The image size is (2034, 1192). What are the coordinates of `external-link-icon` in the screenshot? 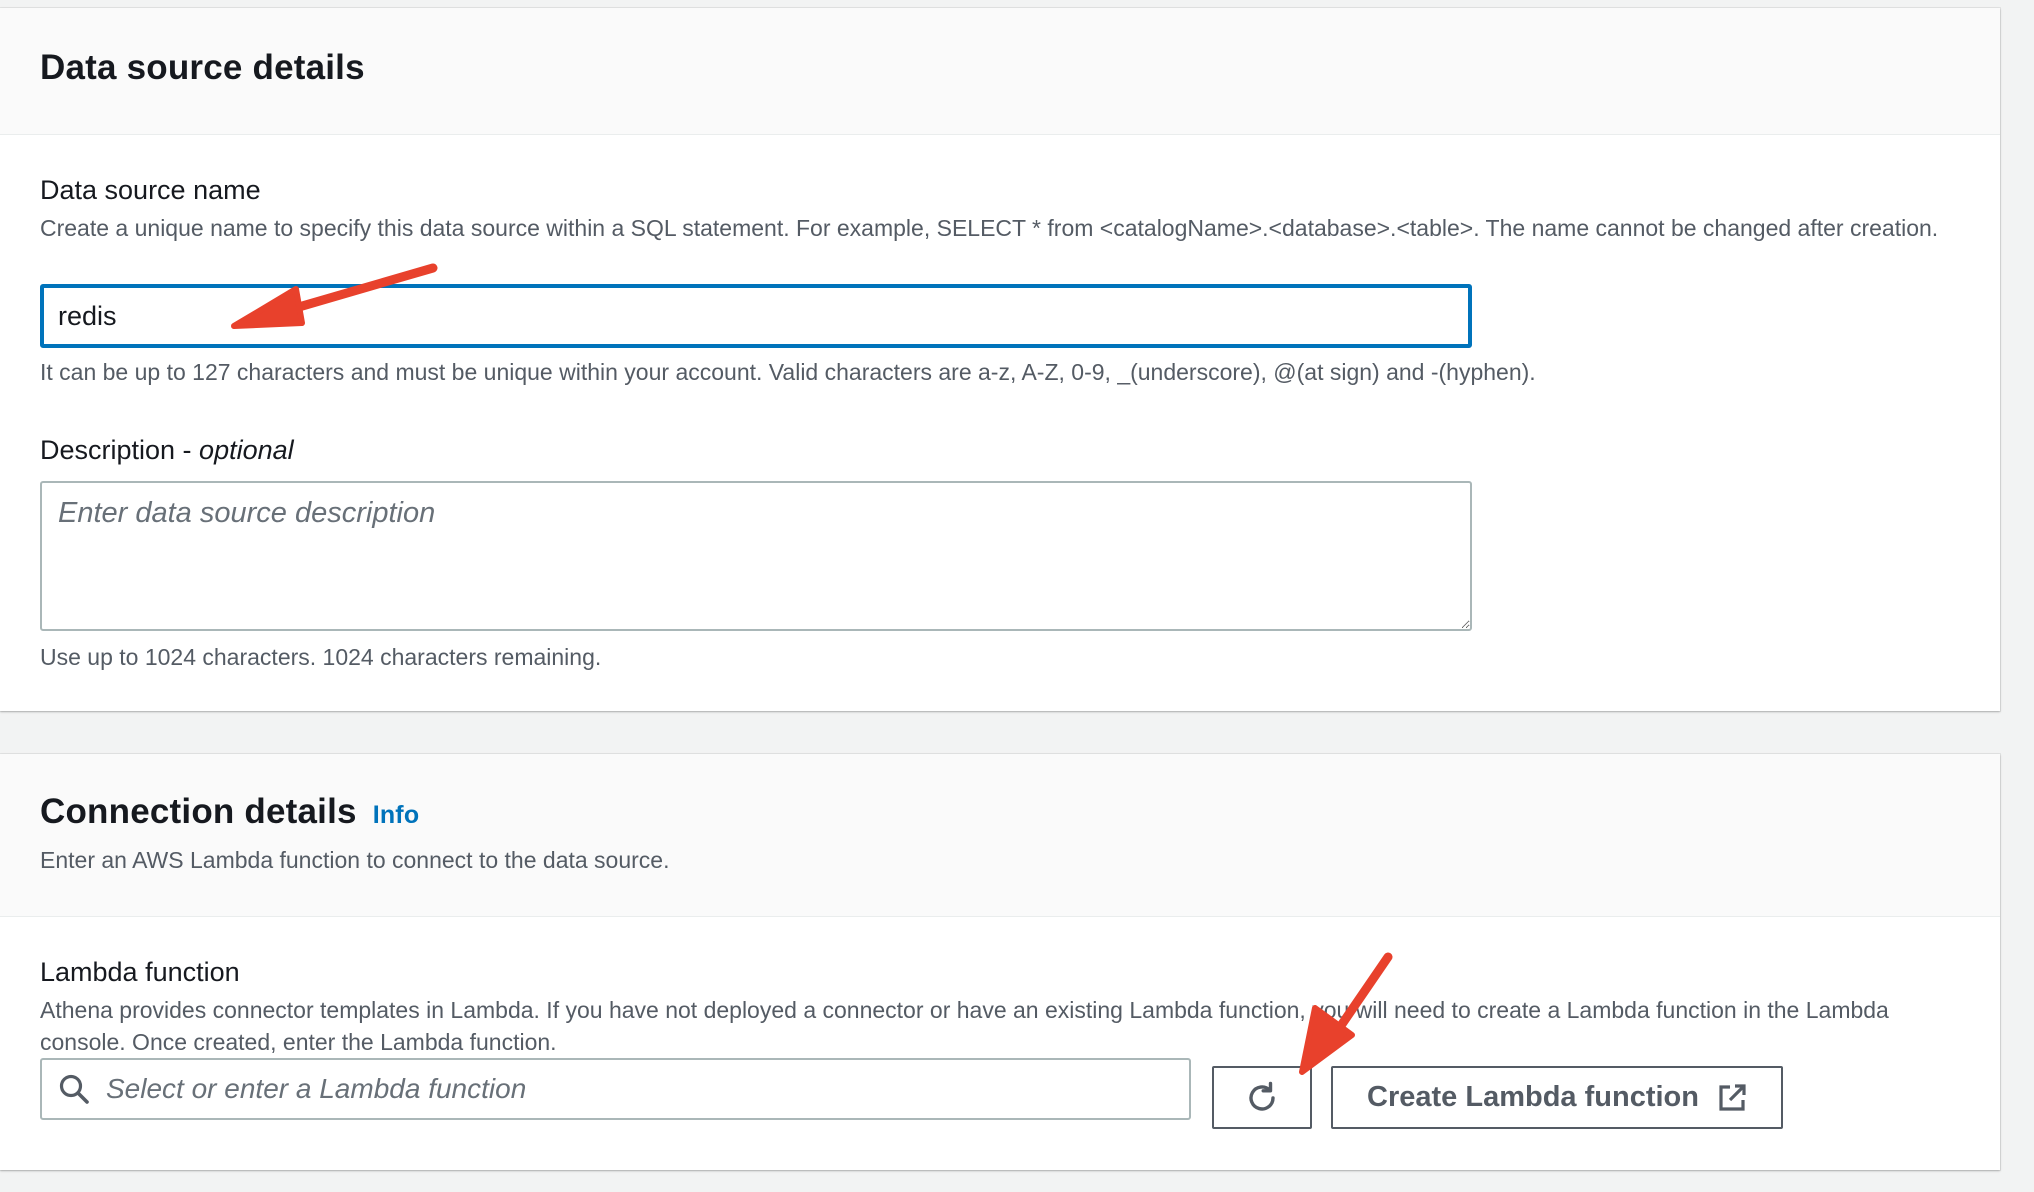 It's located at (1732, 1097).